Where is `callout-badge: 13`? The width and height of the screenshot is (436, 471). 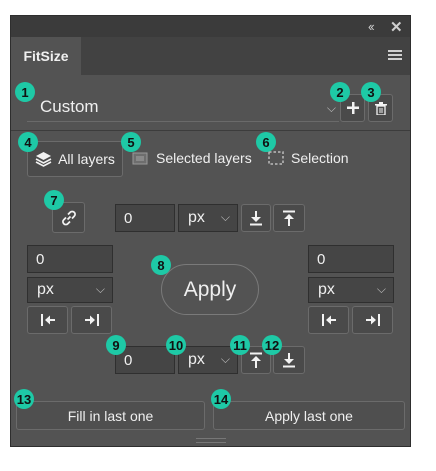
callout-badge: 13 is located at coordinates (24, 399).